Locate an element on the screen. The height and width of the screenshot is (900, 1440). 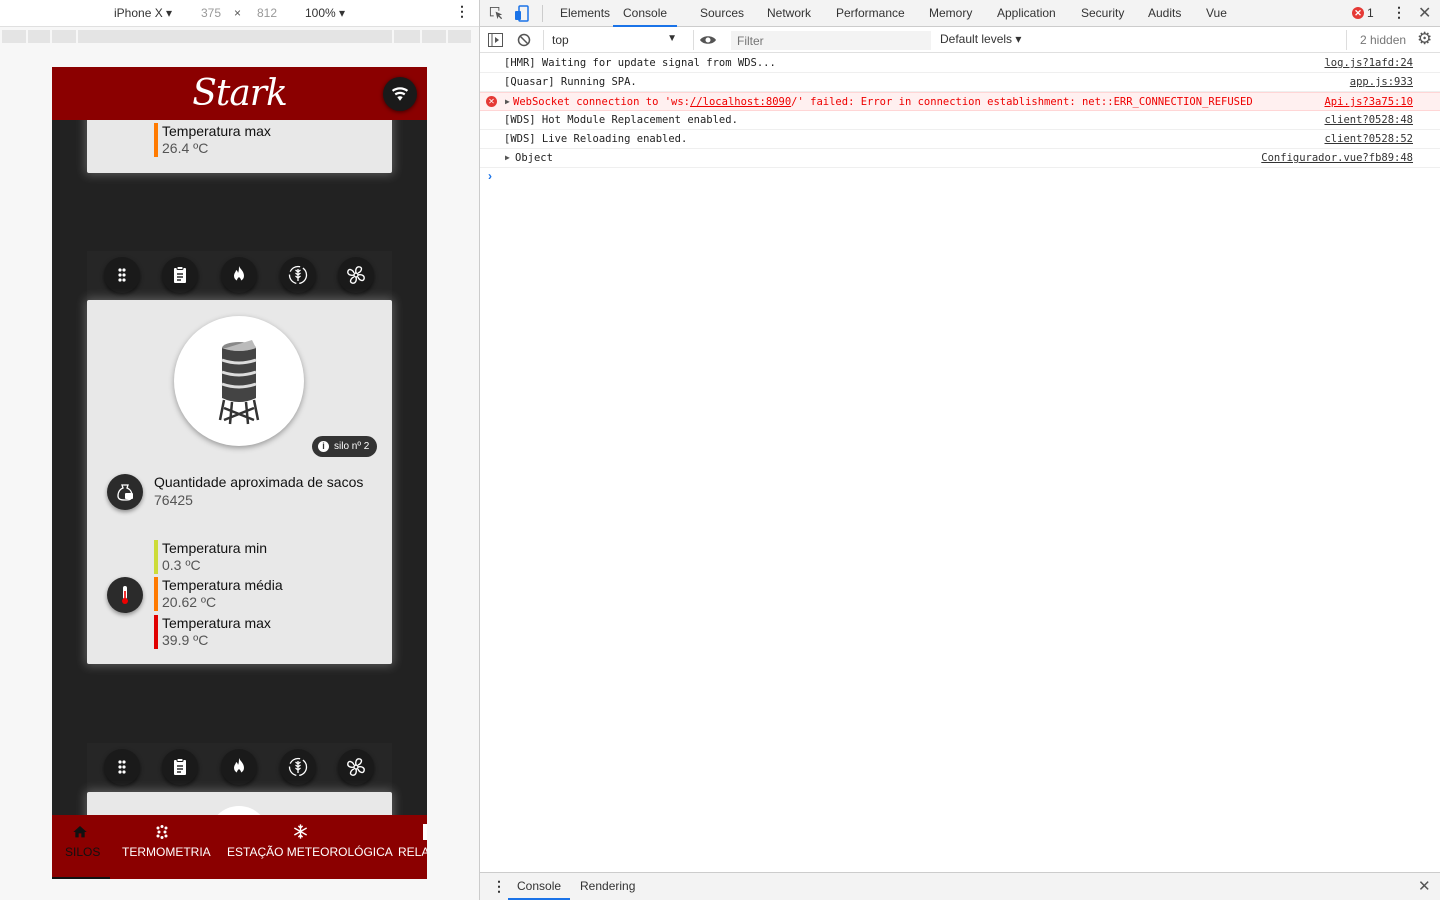
silo-number-label: silo nº 2 is located at coordinates (352, 446).